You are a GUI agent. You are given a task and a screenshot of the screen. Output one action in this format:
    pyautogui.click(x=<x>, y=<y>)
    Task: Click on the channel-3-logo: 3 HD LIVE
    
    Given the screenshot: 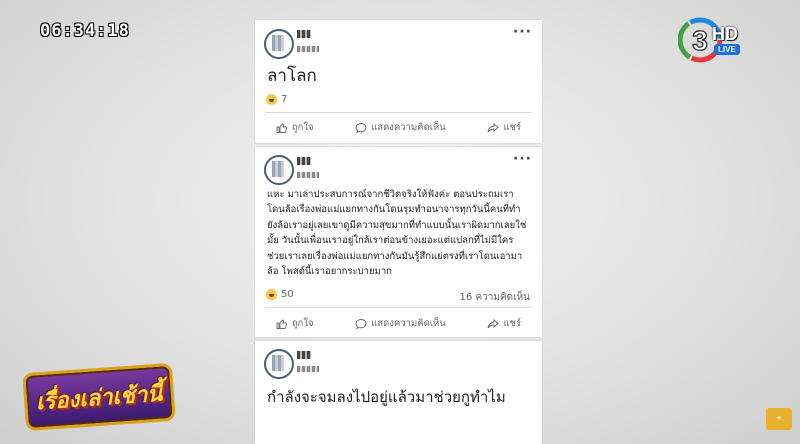 What is the action you would take?
    pyautogui.click(x=718, y=42)
    